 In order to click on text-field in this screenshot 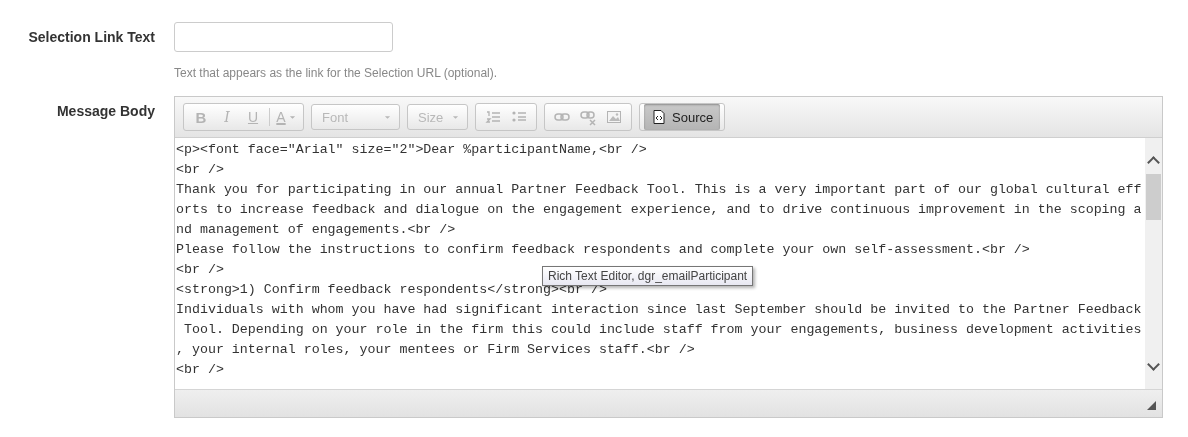, I will do `click(283, 37)`.